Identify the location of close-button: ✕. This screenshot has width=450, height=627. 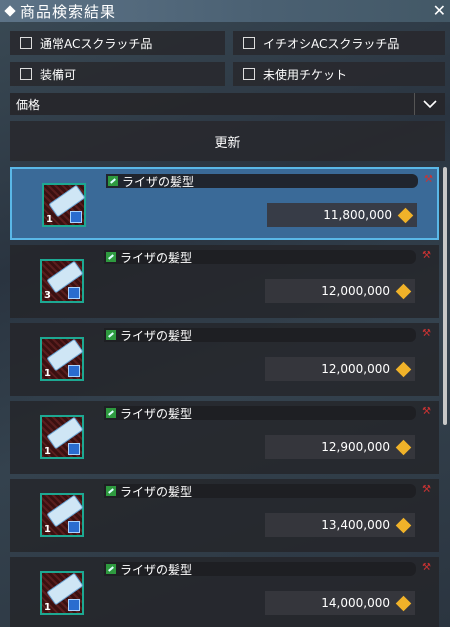
(439, 11).